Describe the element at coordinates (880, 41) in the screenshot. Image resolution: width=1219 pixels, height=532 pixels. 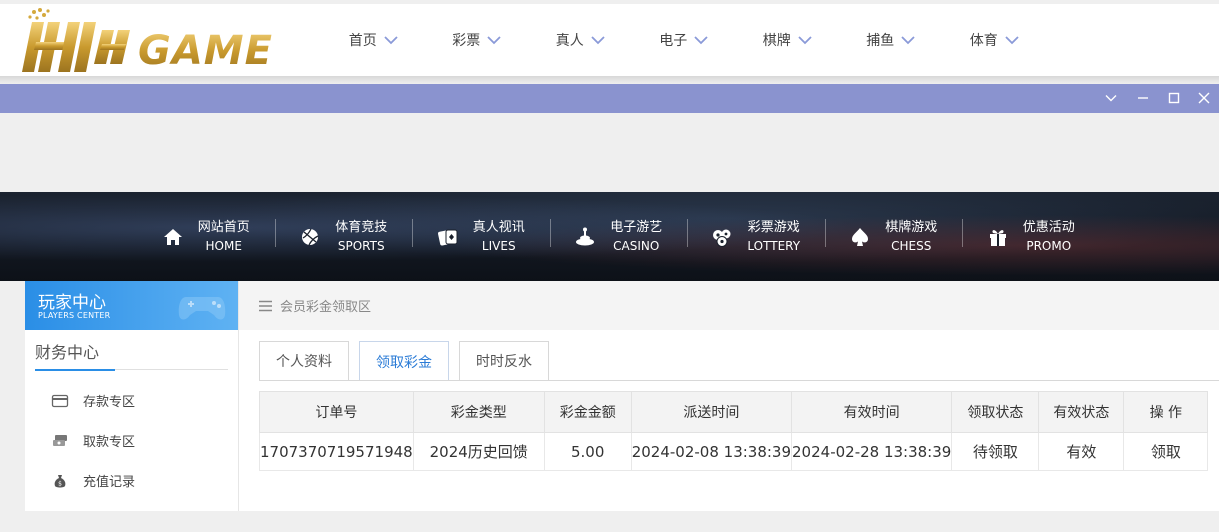
I see `top-nav-label: 捕鱼` at that location.